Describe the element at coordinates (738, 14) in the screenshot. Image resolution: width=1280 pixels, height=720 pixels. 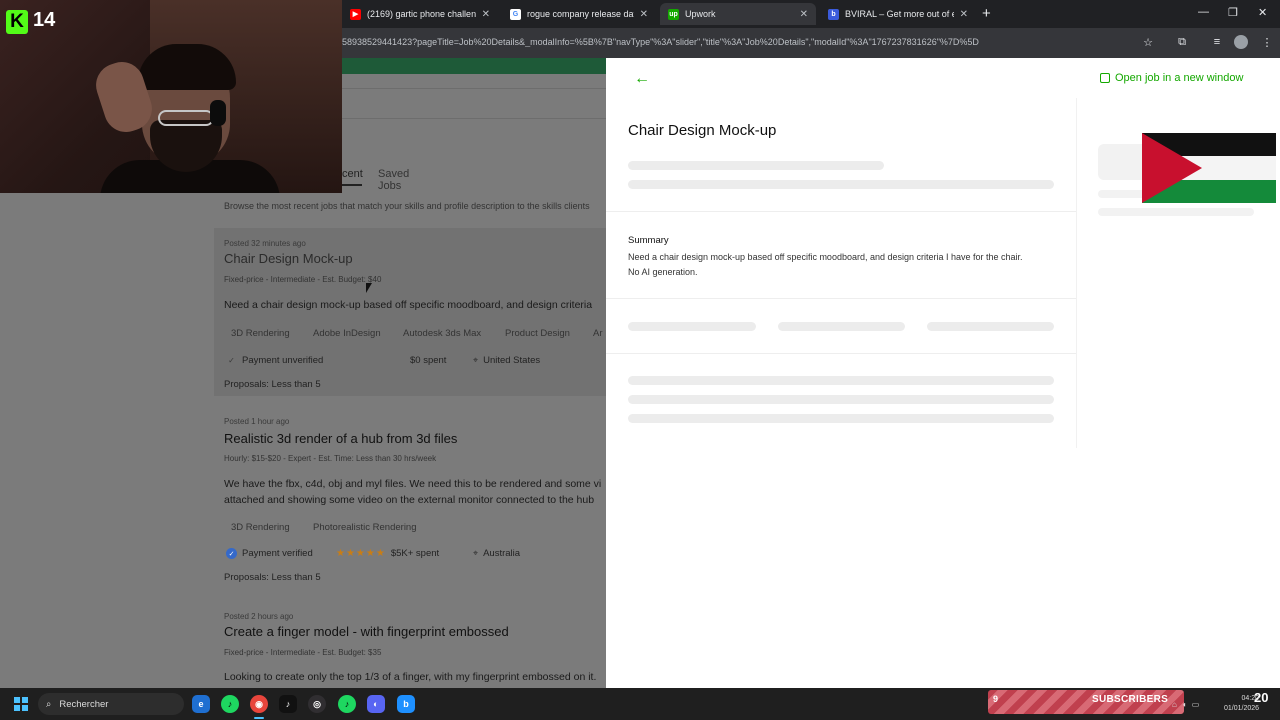
I see `browser-tab-active: up Upwork ✕` at that location.